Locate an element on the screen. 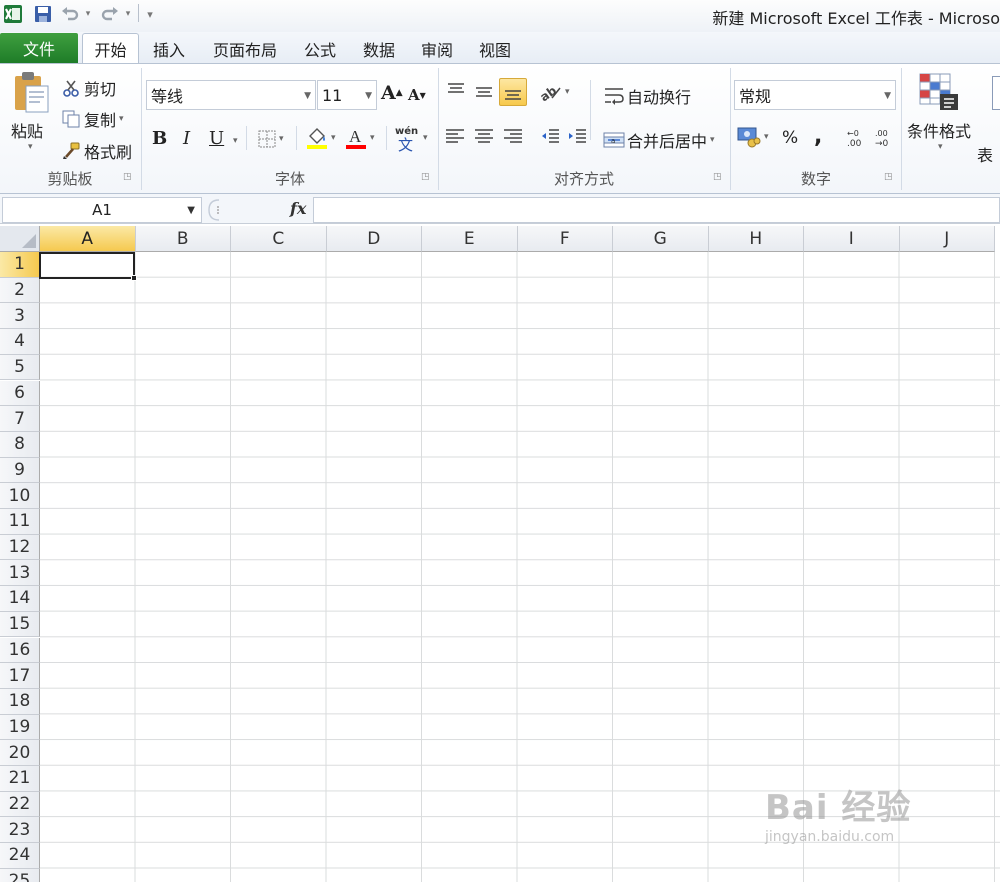 This screenshot has height=882, width=1000. excel-logo-icon is located at coordinates (13, 14).